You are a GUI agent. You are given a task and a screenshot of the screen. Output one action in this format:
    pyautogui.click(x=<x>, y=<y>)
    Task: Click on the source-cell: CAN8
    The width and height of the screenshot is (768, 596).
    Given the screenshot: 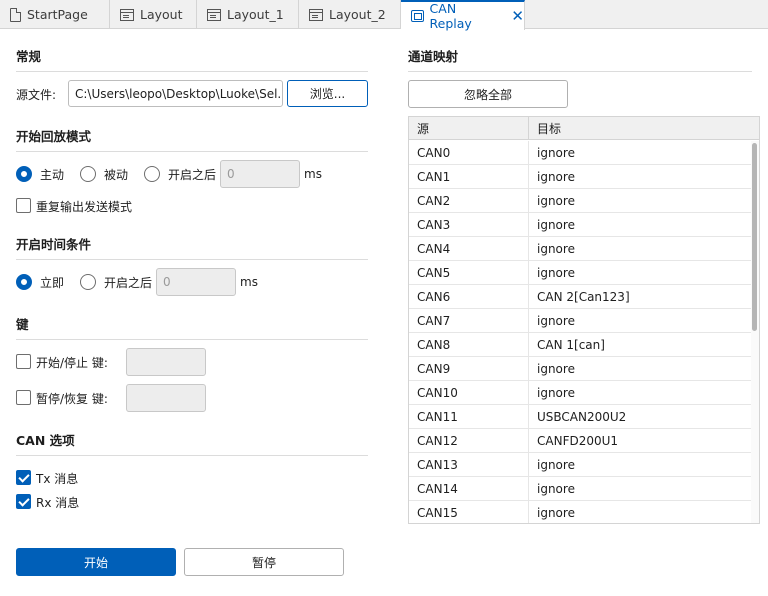 What is the action you would take?
    pyautogui.click(x=469, y=345)
    